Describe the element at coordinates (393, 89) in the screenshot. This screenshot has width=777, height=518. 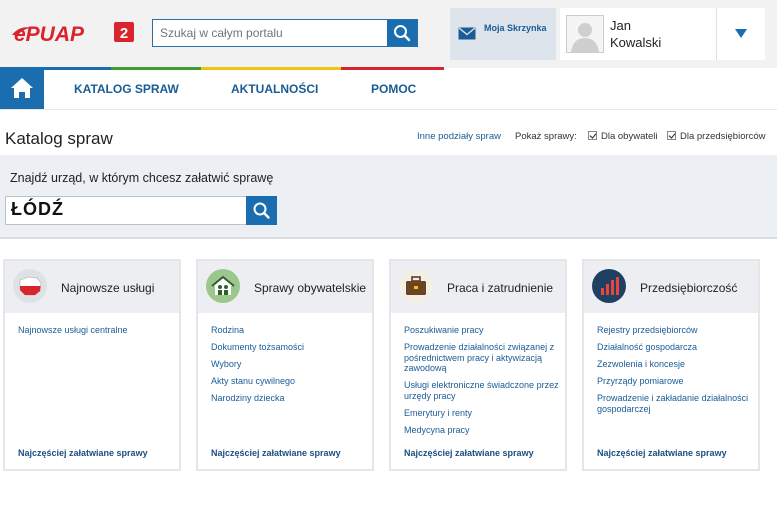
I see `nav-pomoc: POMOC` at that location.